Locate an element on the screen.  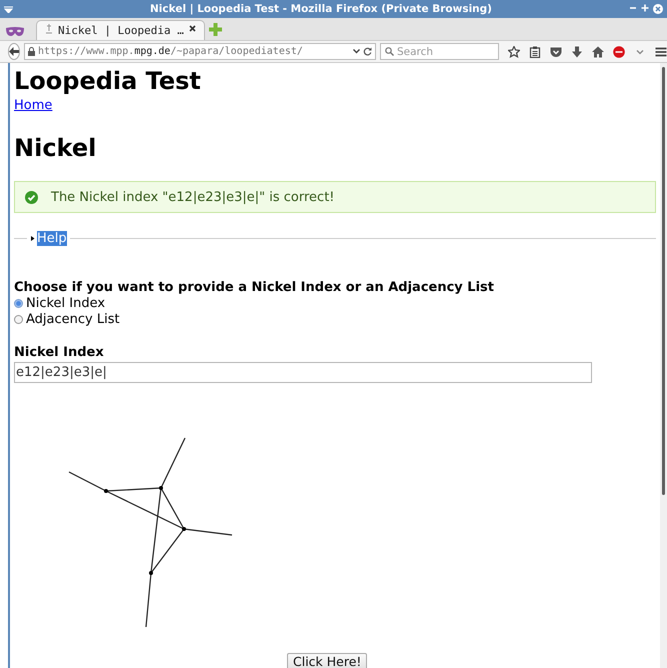
back-button is located at coordinates (14, 51).